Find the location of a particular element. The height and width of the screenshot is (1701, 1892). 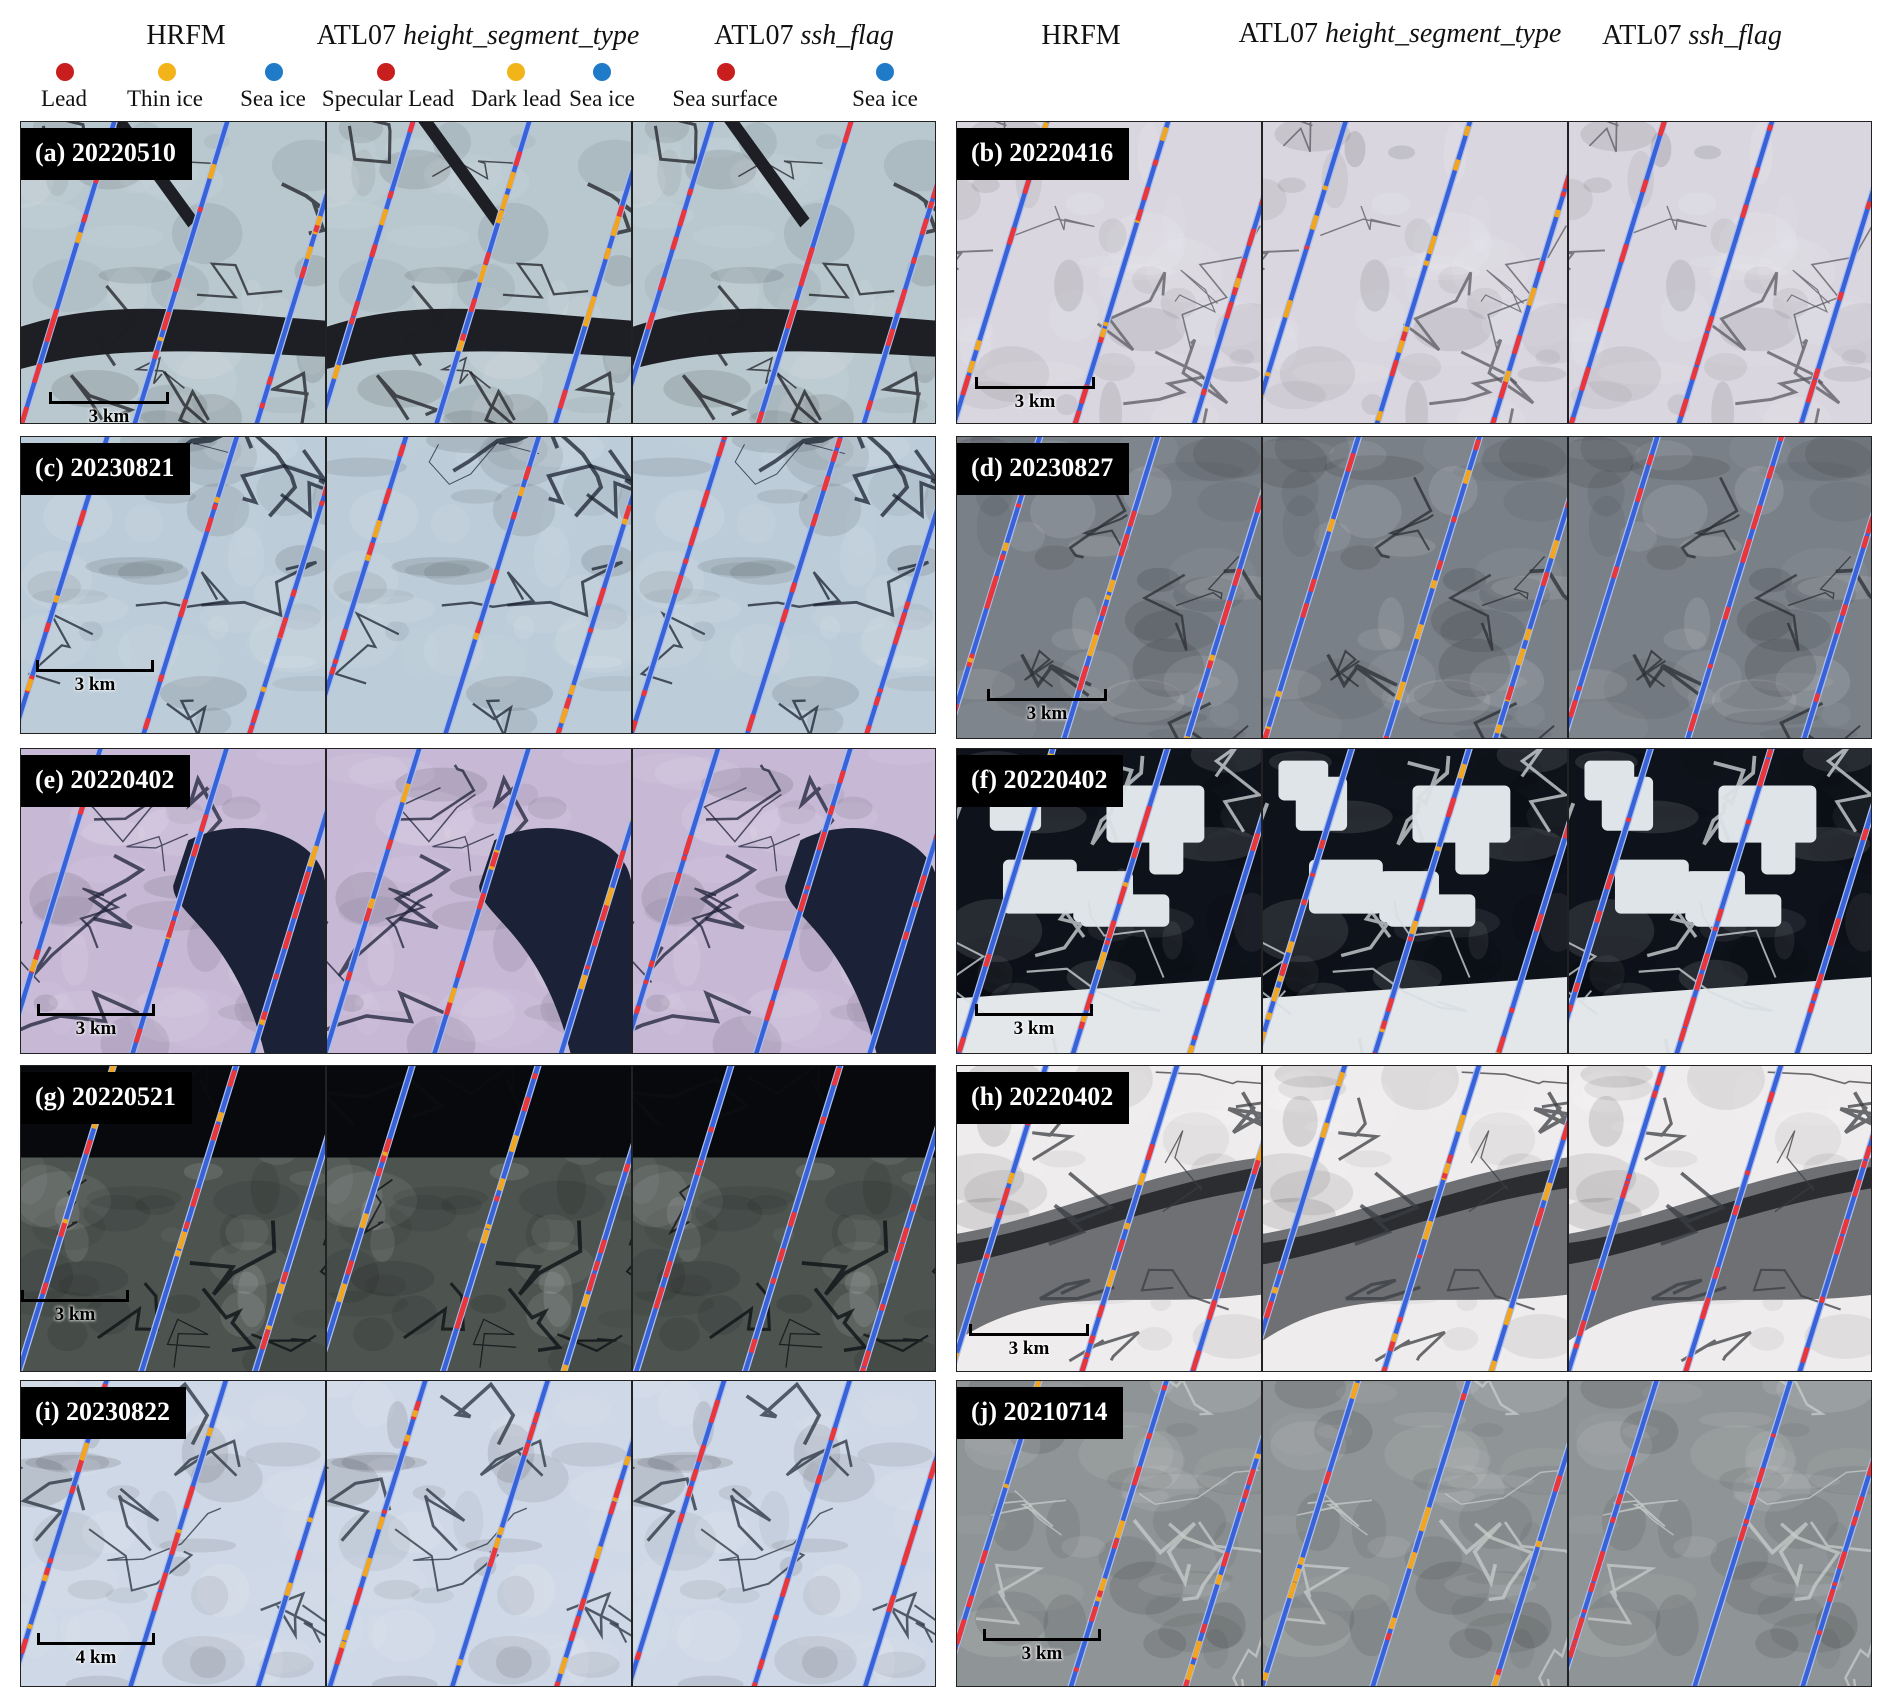

panel-c-scale-bar: 3 km is located at coordinates (95, 678).